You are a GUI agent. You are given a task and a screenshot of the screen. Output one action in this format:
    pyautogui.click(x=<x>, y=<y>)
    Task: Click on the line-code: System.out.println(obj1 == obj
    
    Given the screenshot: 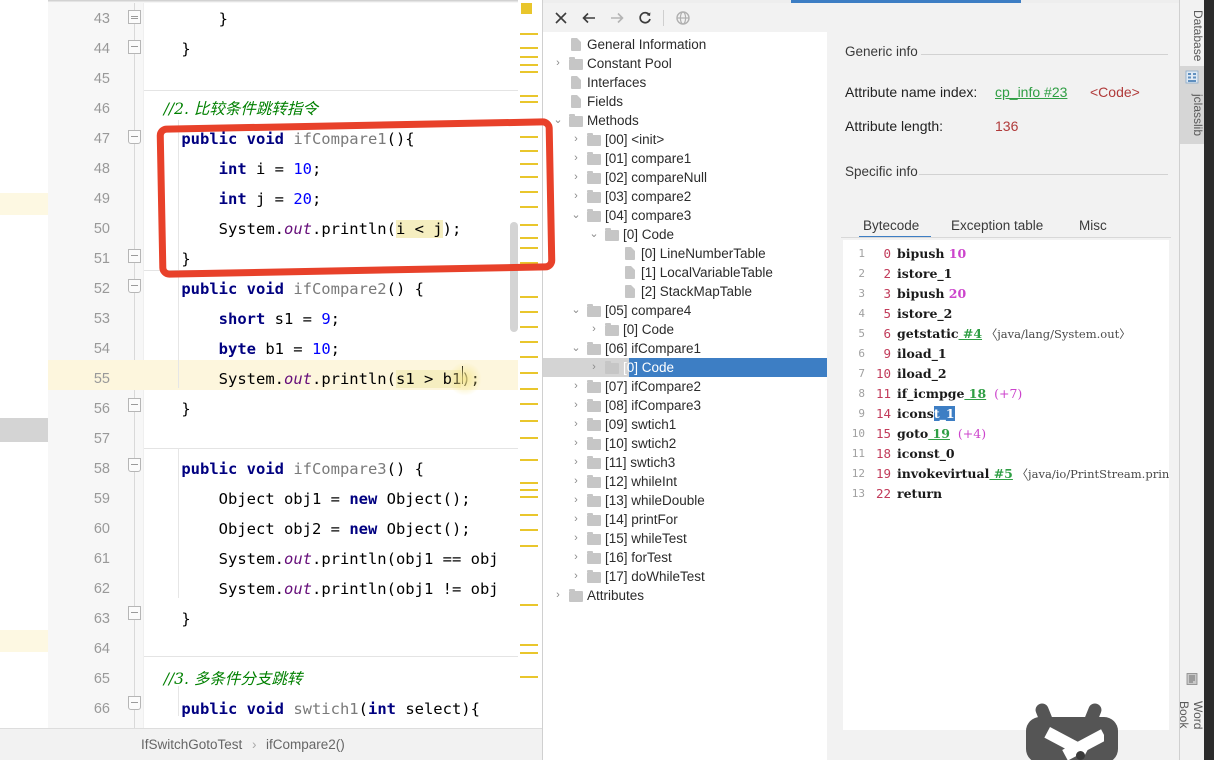 What is the action you would take?
    pyautogui.click(x=321, y=559)
    